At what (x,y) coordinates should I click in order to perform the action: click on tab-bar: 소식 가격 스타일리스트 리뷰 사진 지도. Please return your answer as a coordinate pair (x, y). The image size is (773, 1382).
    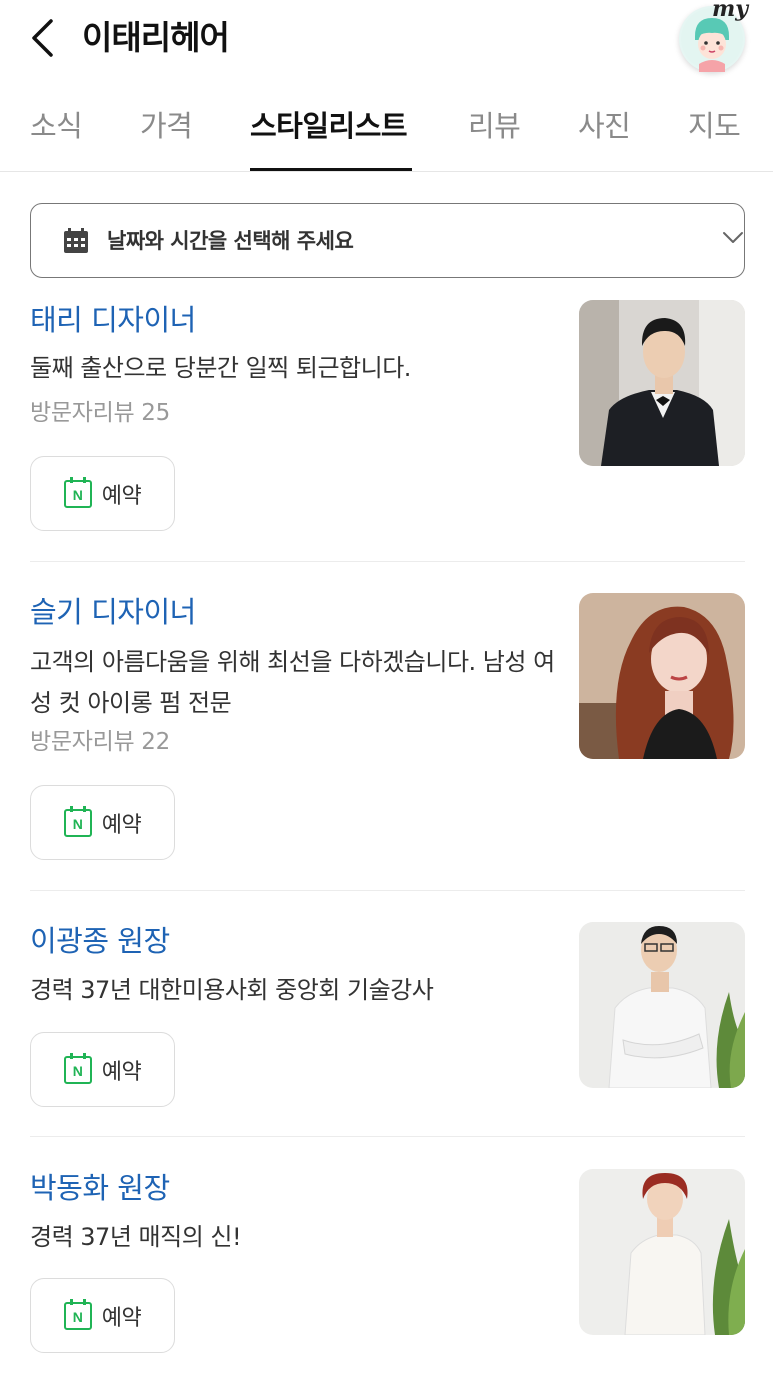
    Looking at the image, I should click on (386, 128).